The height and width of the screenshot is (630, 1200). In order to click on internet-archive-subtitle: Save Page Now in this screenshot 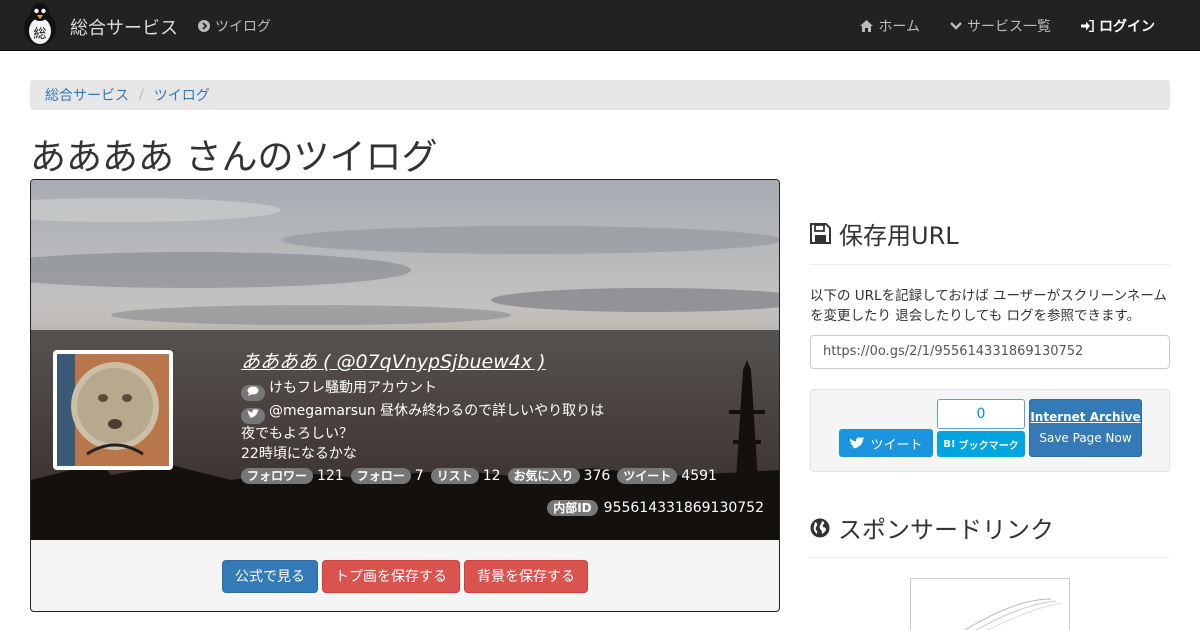, I will do `click(1085, 438)`.